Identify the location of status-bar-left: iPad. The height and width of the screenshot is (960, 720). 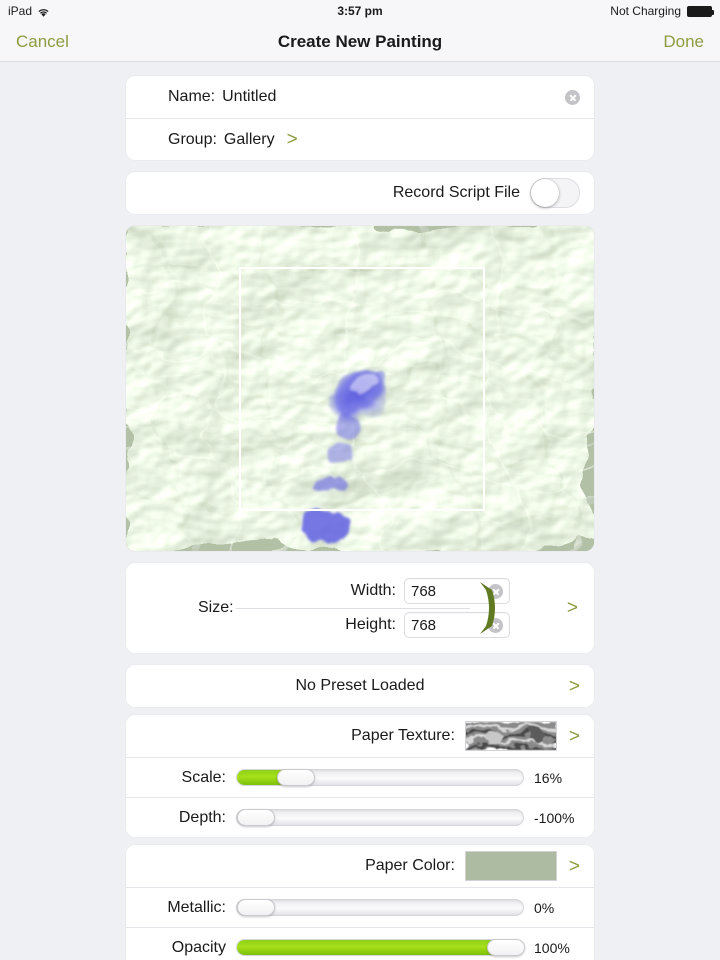
(29, 11).